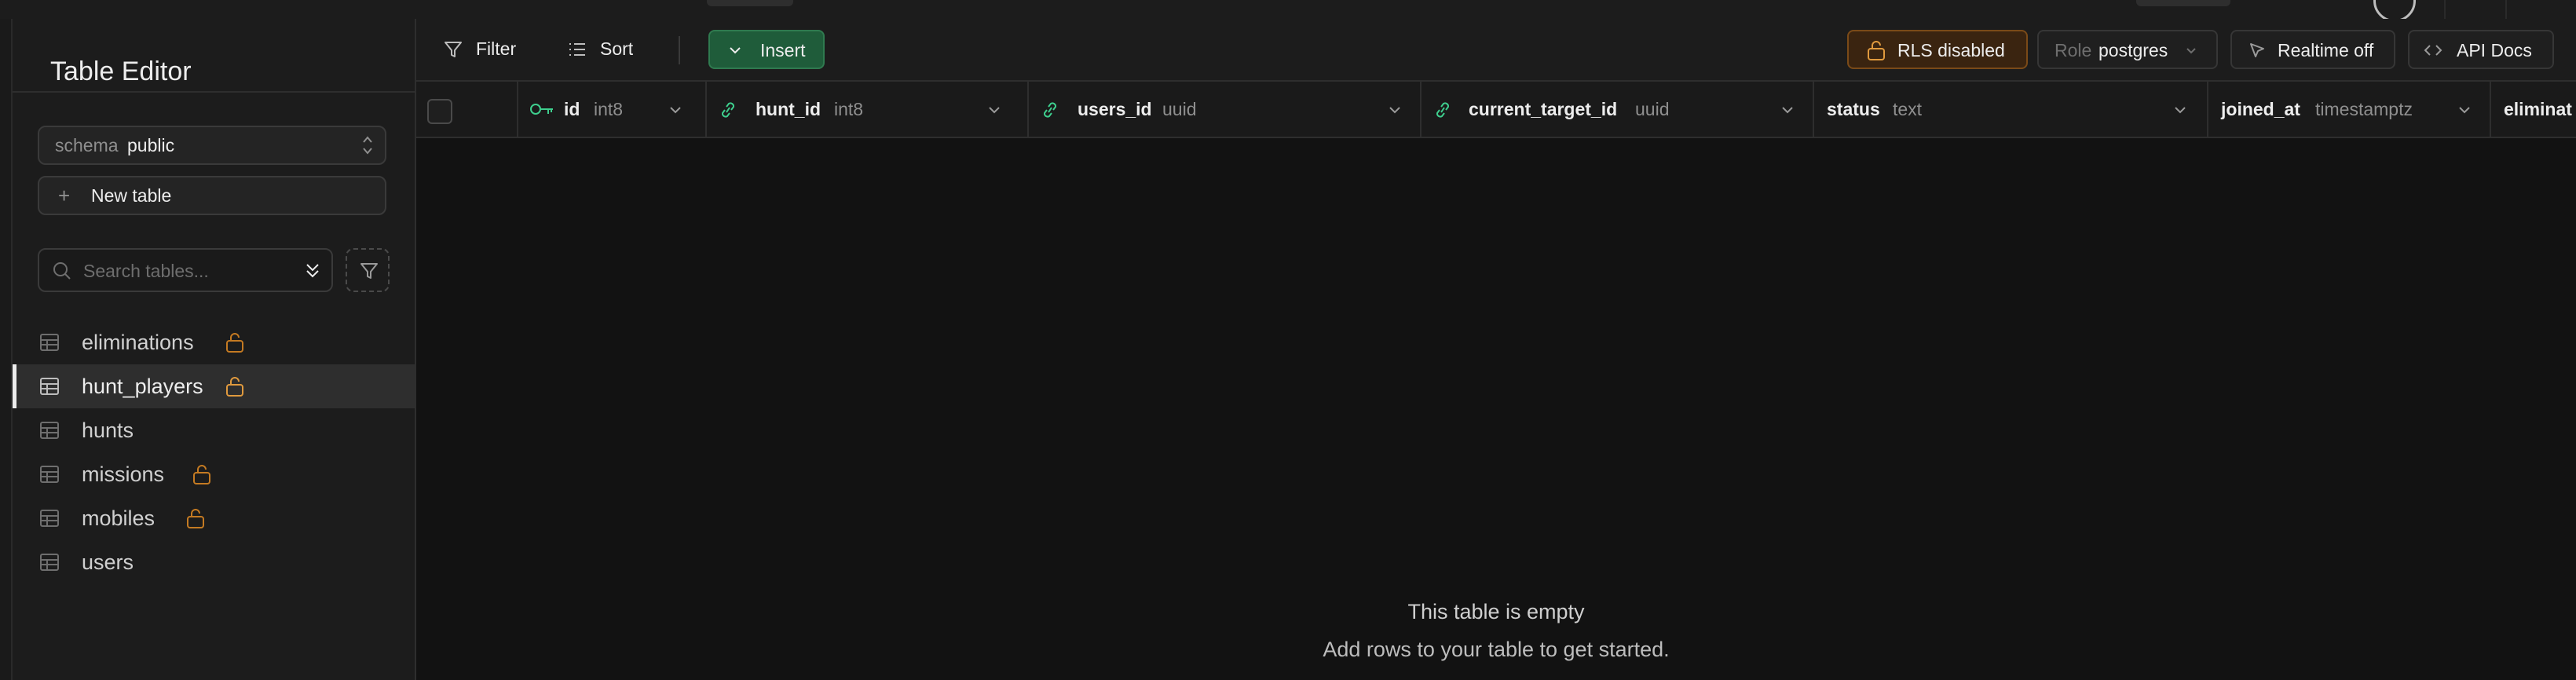 Image resolution: width=2576 pixels, height=680 pixels. I want to click on table-item-missions: missions, so click(214, 474).